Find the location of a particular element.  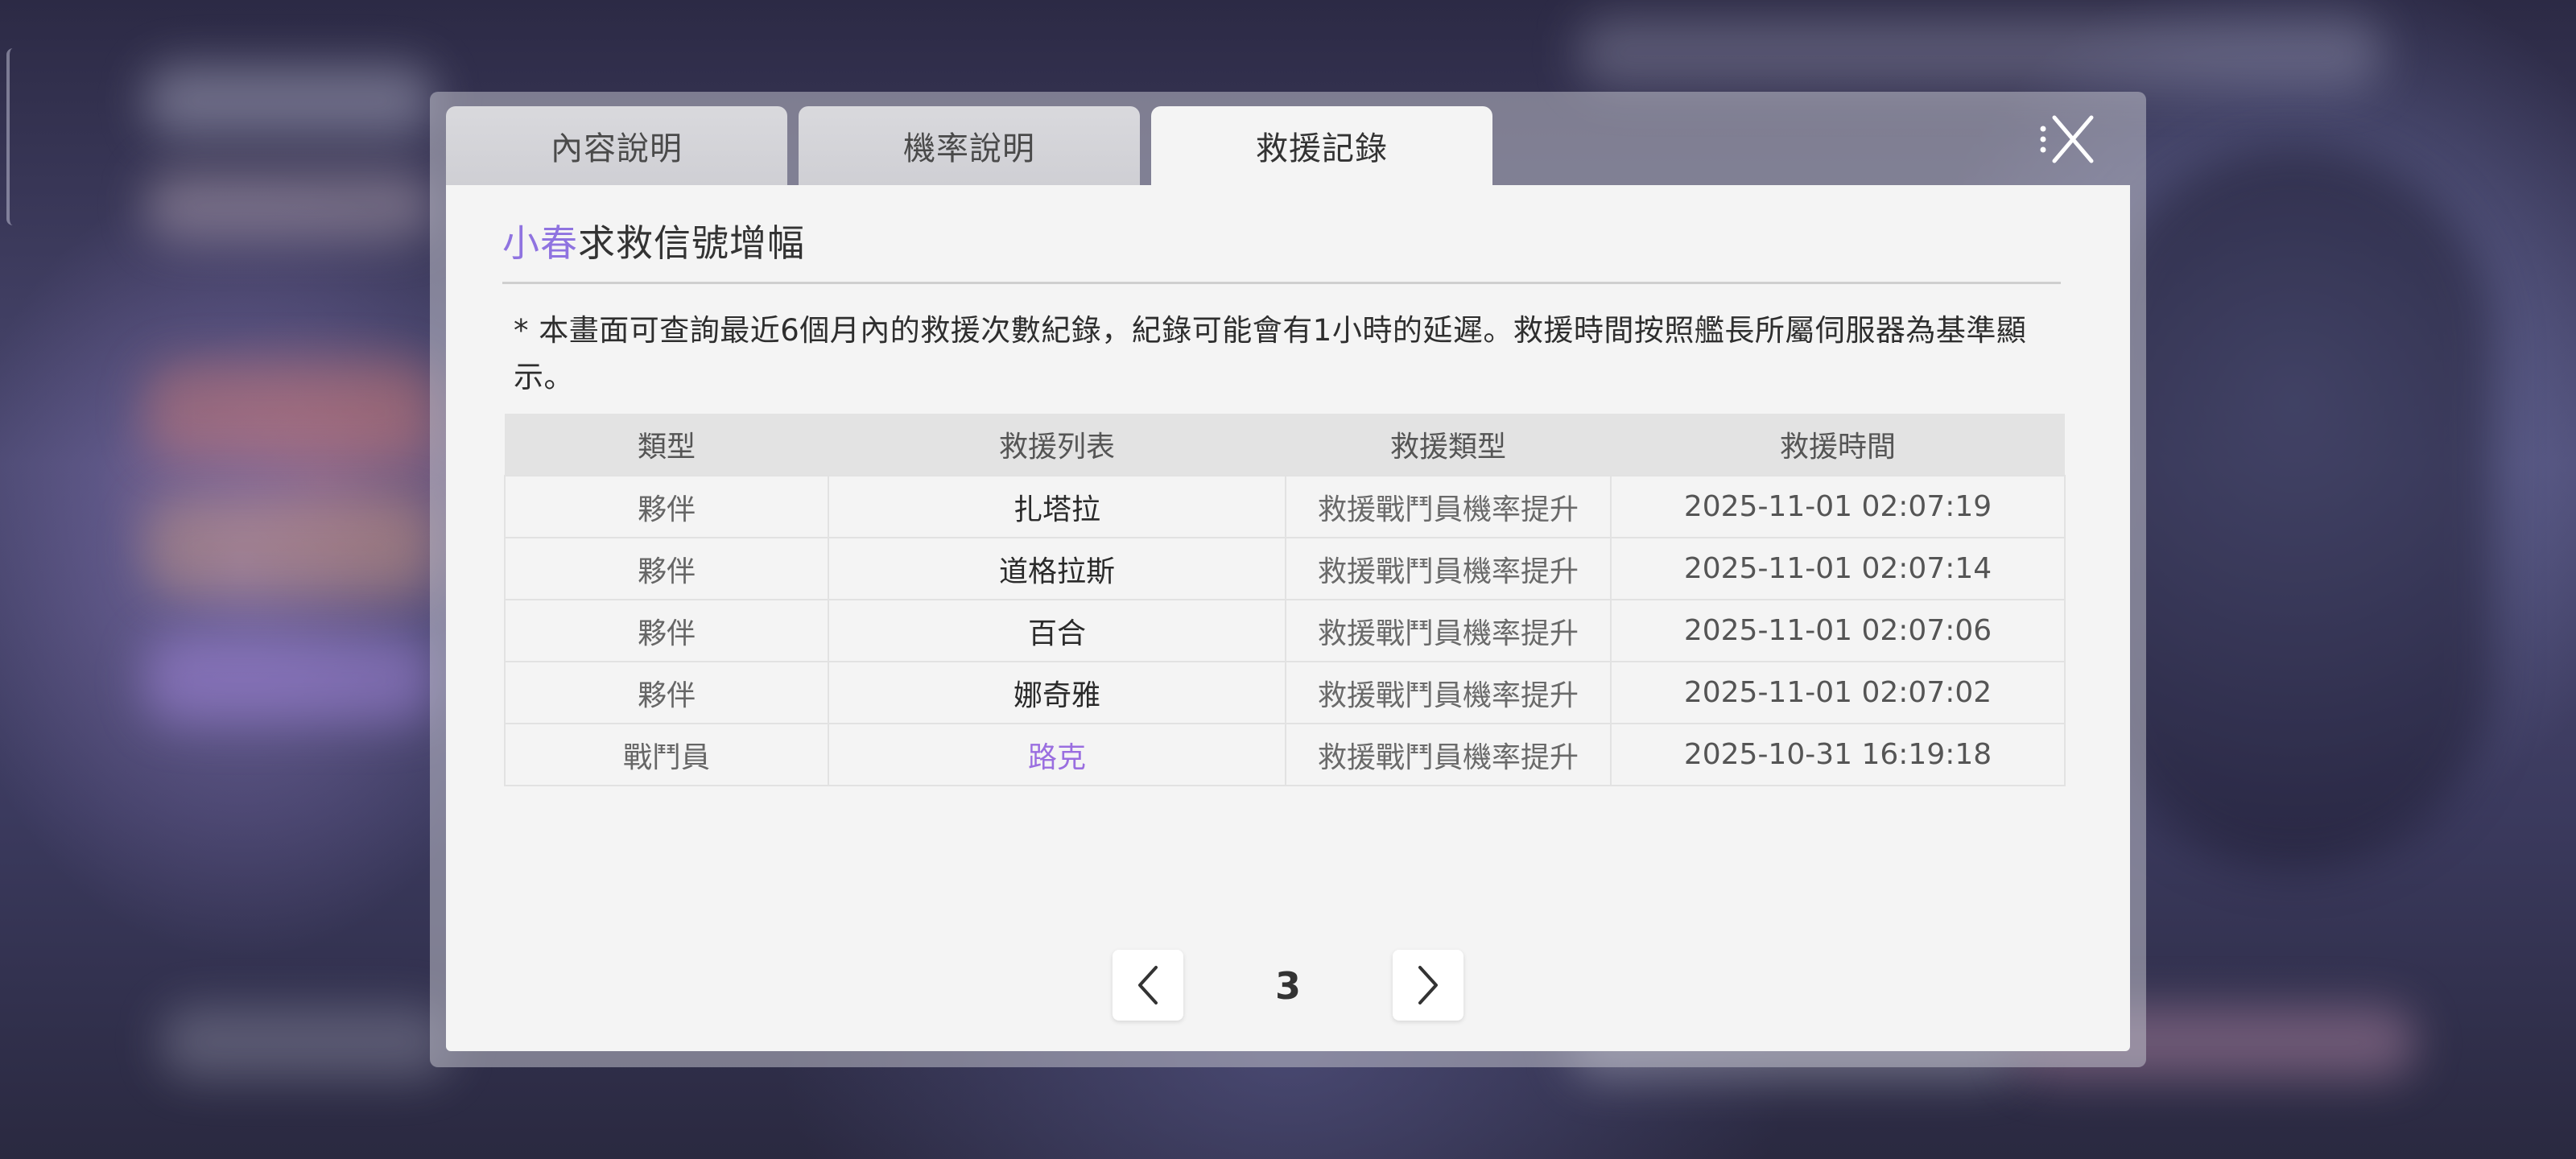

previous-page-button is located at coordinates (1148, 985).